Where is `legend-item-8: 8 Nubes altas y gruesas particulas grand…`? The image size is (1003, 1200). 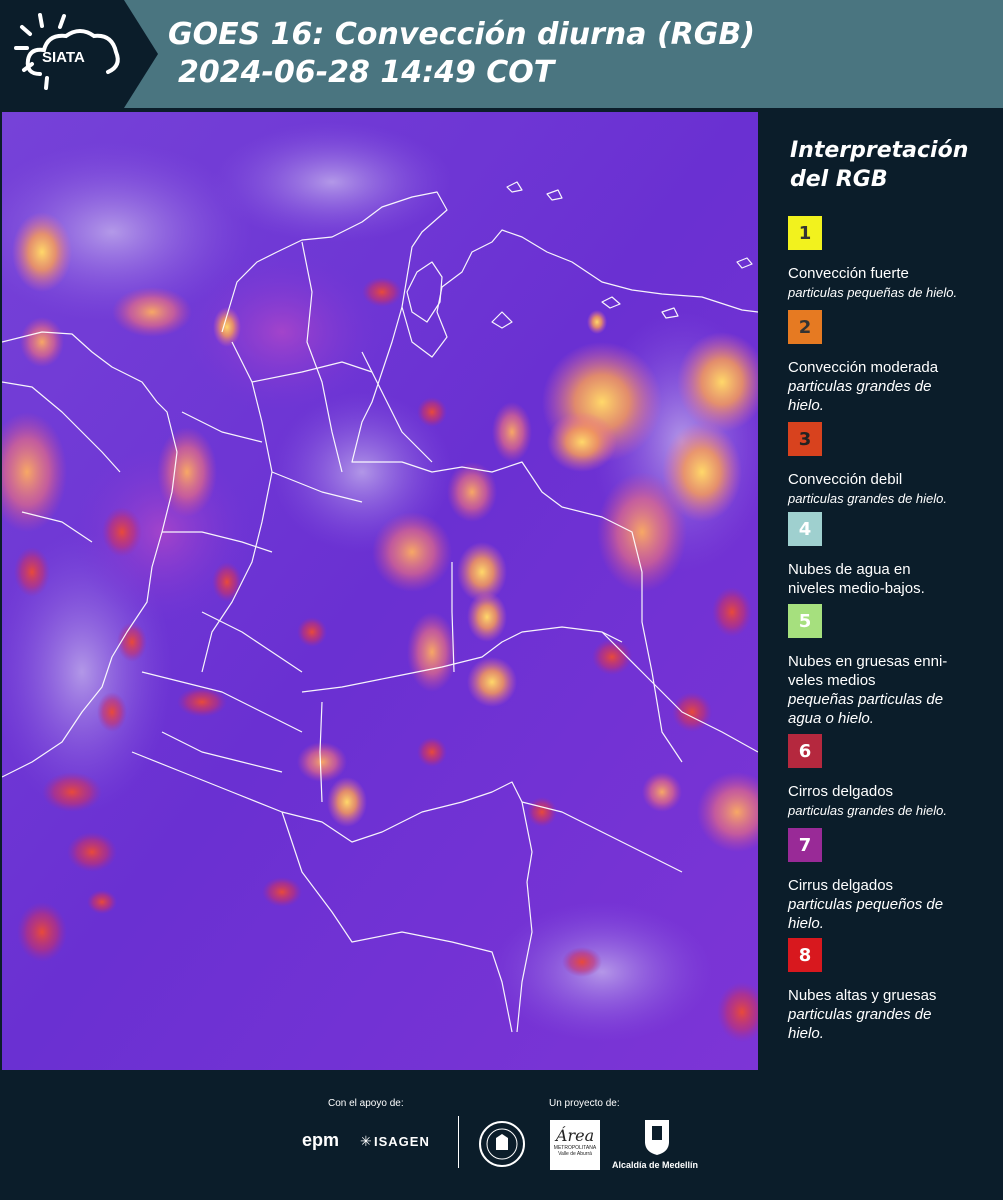 legend-item-8: 8 Nubes altas y gruesas particulas grand… is located at coordinates (893, 990).